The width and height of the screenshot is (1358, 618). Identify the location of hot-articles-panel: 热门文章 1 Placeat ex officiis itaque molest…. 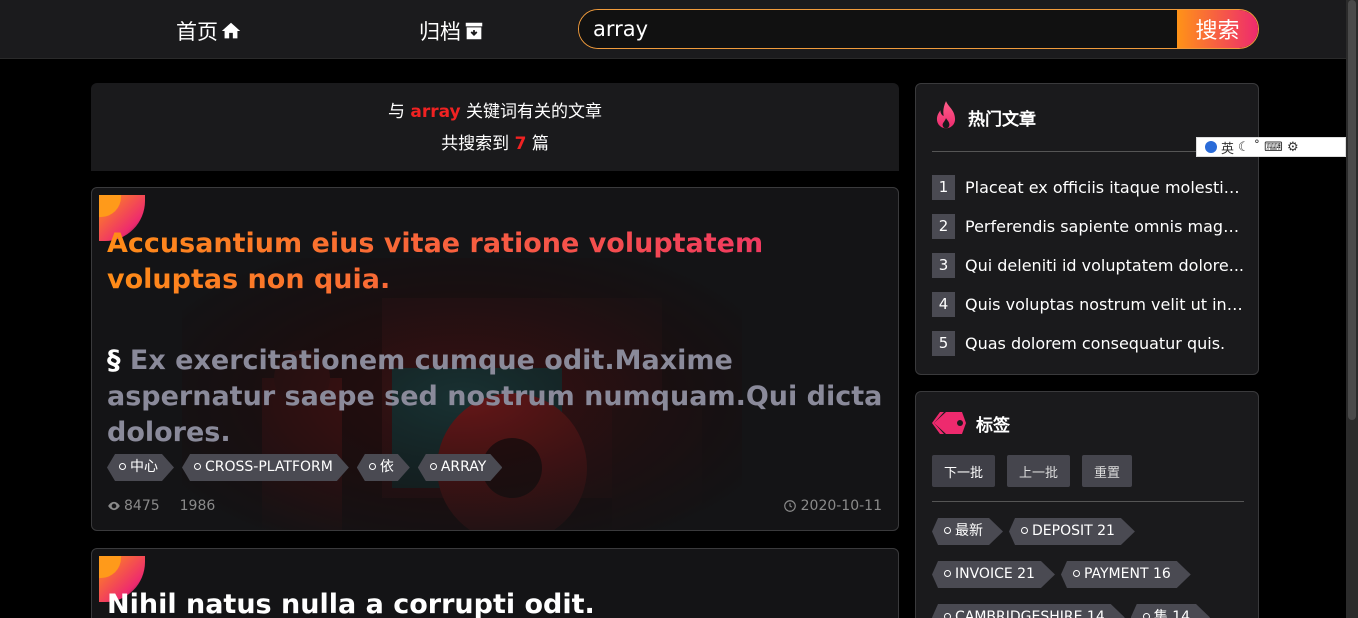
(1087, 229).